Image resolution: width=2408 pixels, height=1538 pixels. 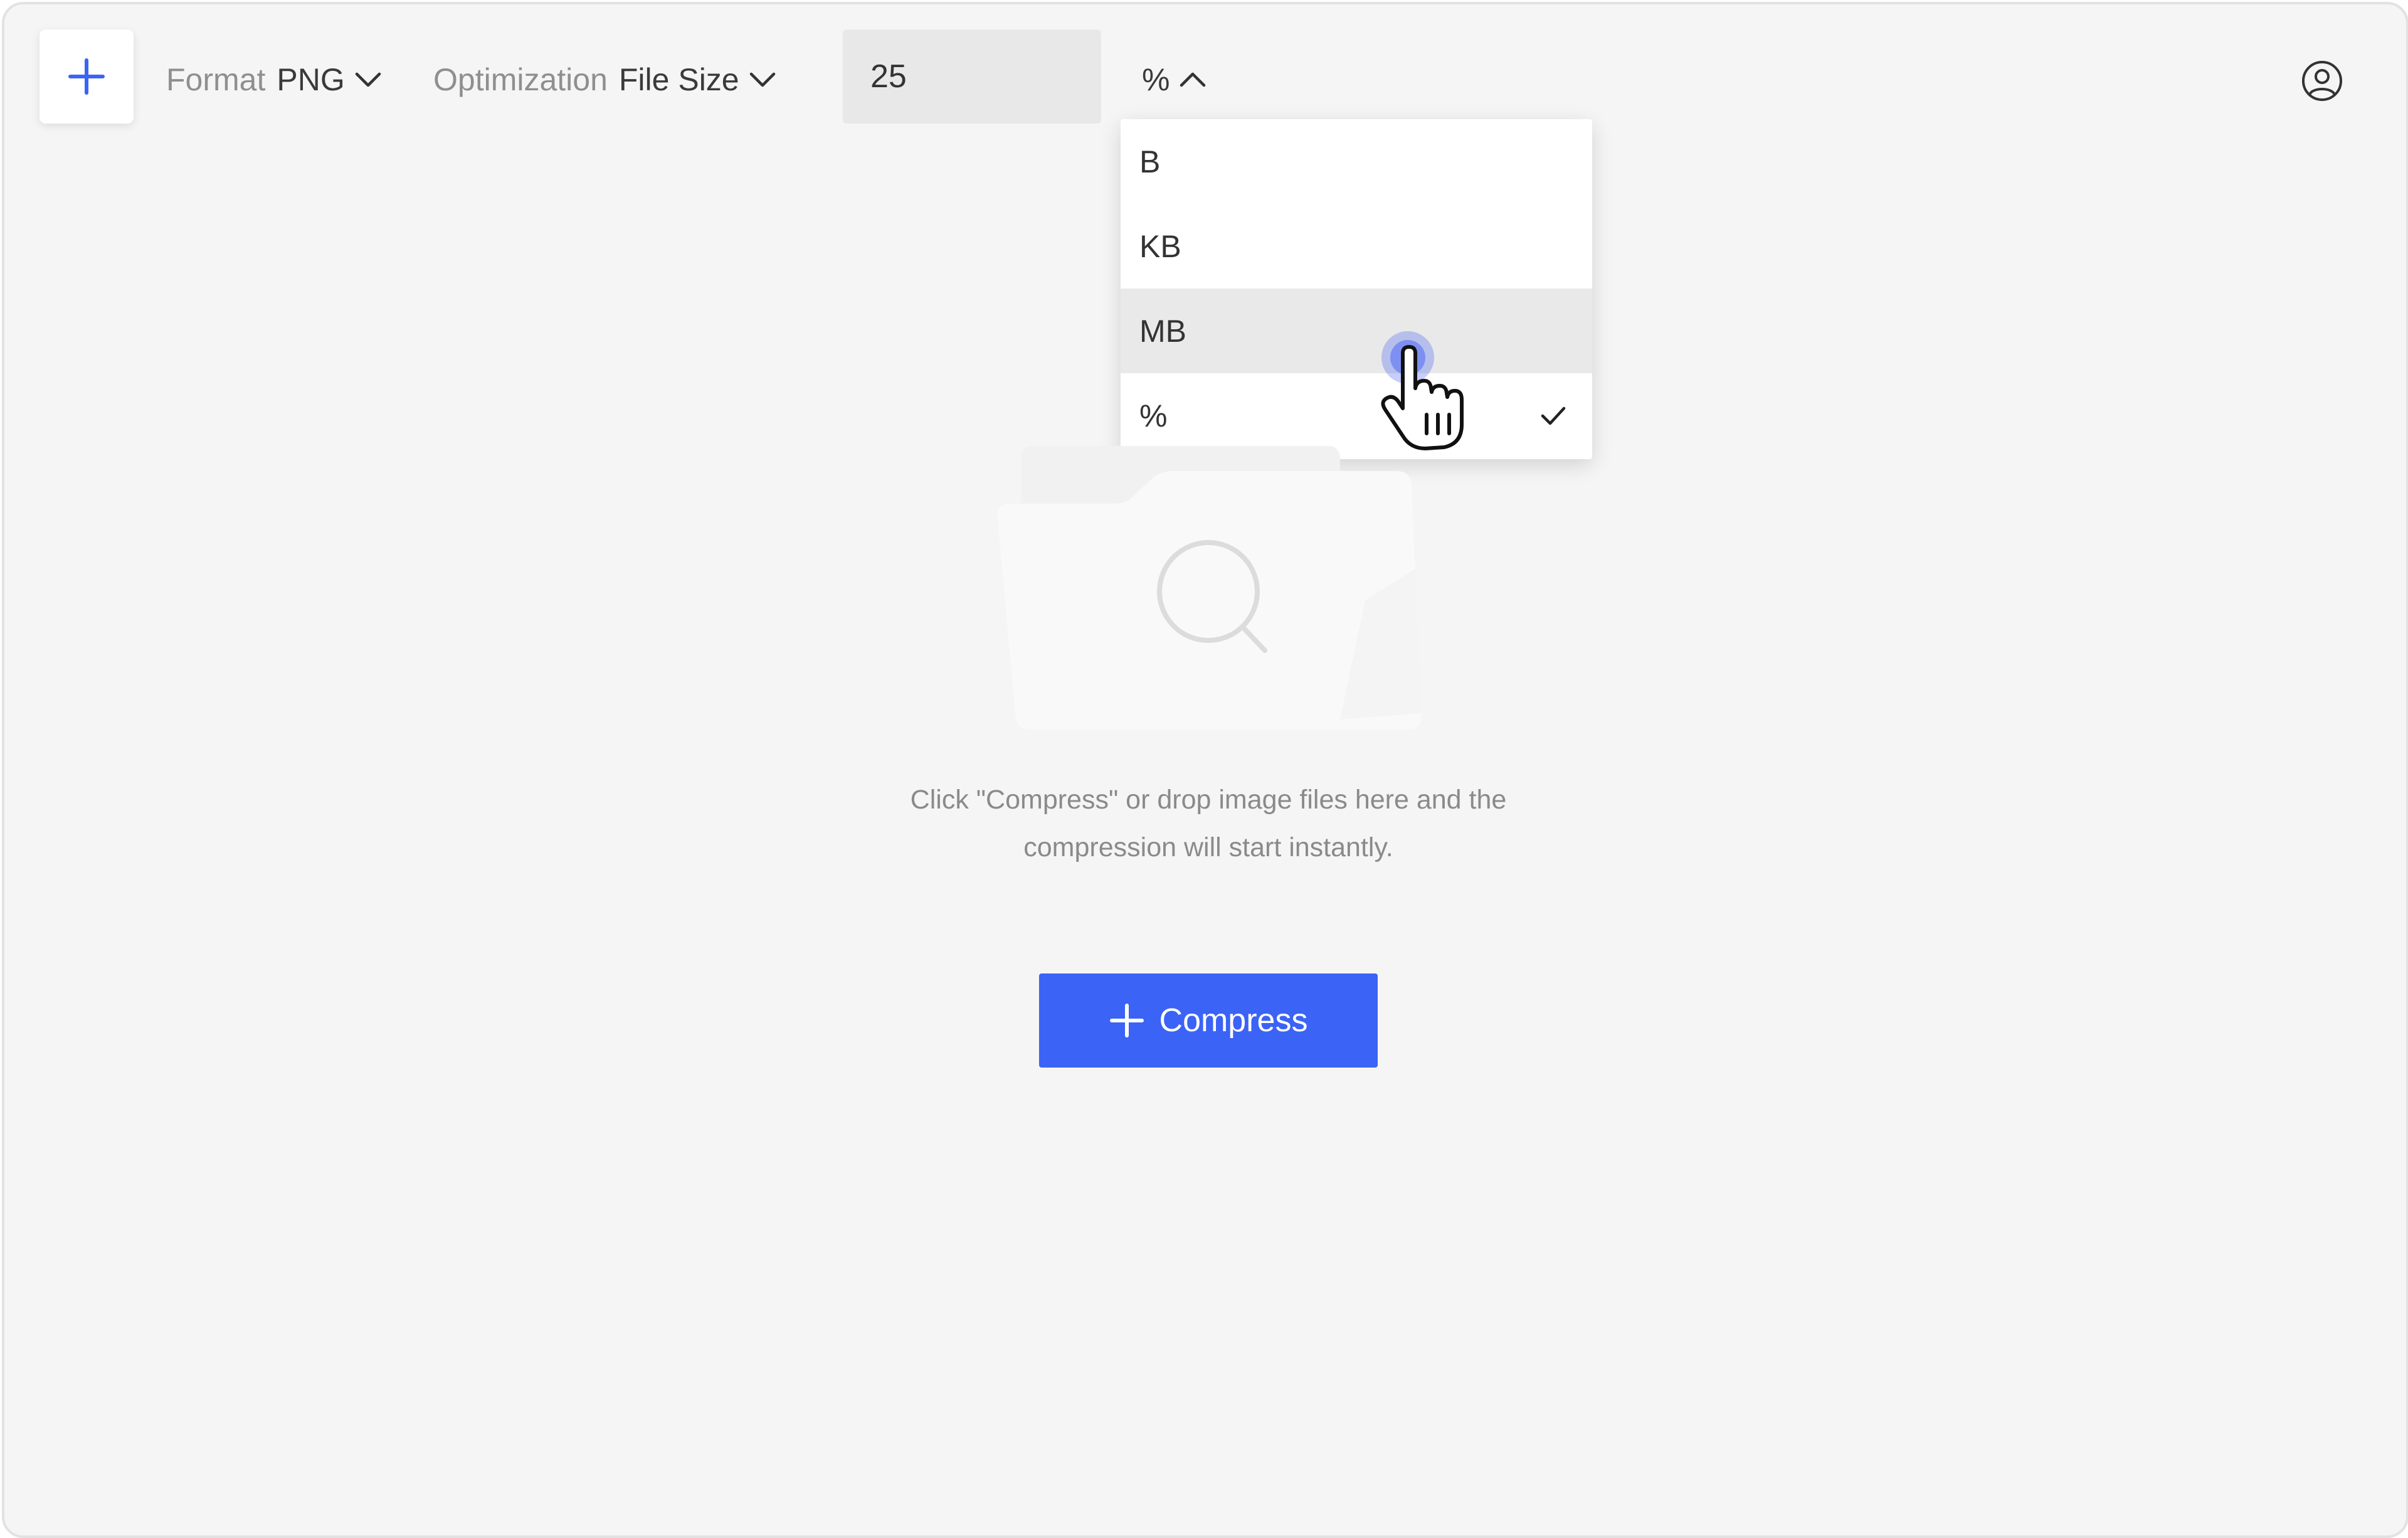 What do you see at coordinates (311, 79) in the screenshot?
I see `format-value: PNG` at bounding box center [311, 79].